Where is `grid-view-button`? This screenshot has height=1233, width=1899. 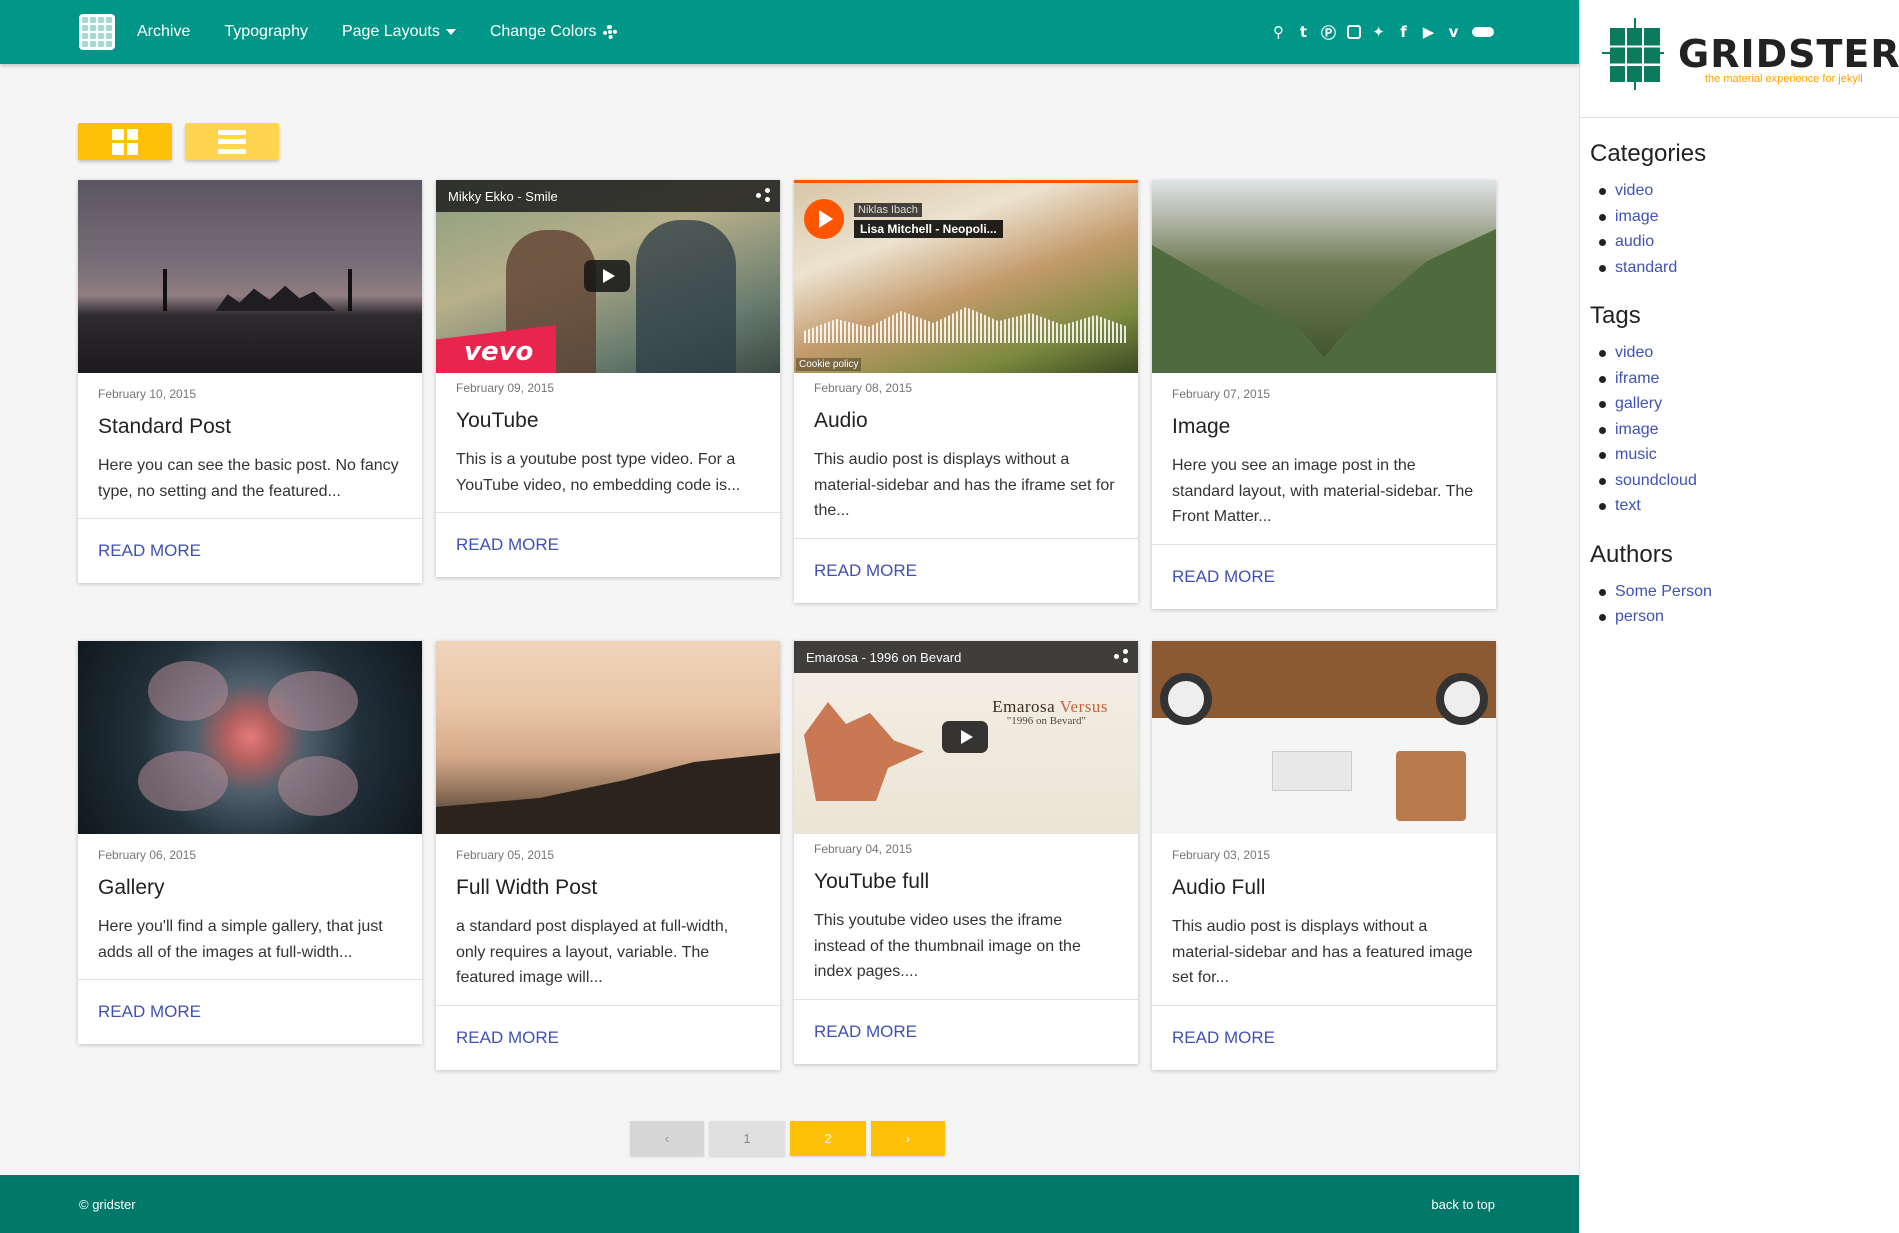
grid-view-button is located at coordinates (125, 141).